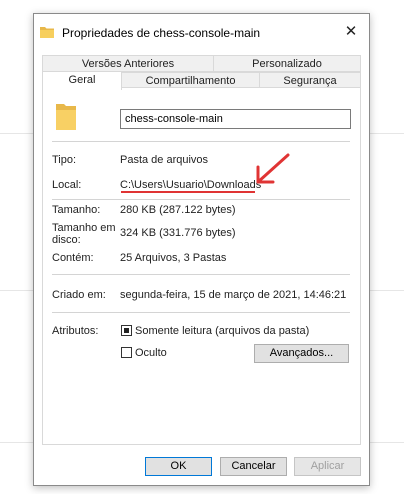  Describe the element at coordinates (351, 32) in the screenshot. I see `close-icon: ✕` at that location.